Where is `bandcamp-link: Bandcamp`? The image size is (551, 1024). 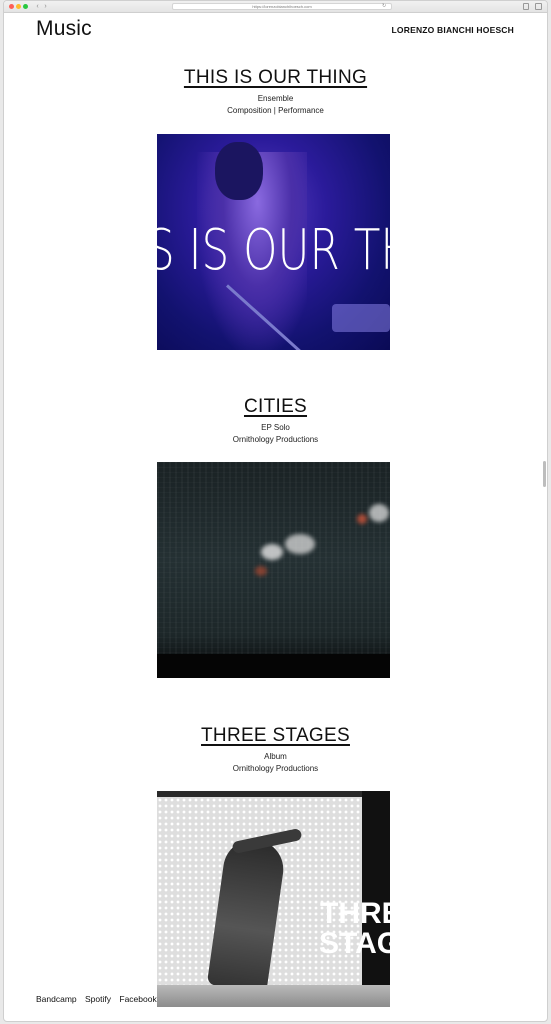
bandcamp-link: Bandcamp is located at coordinates (56, 999).